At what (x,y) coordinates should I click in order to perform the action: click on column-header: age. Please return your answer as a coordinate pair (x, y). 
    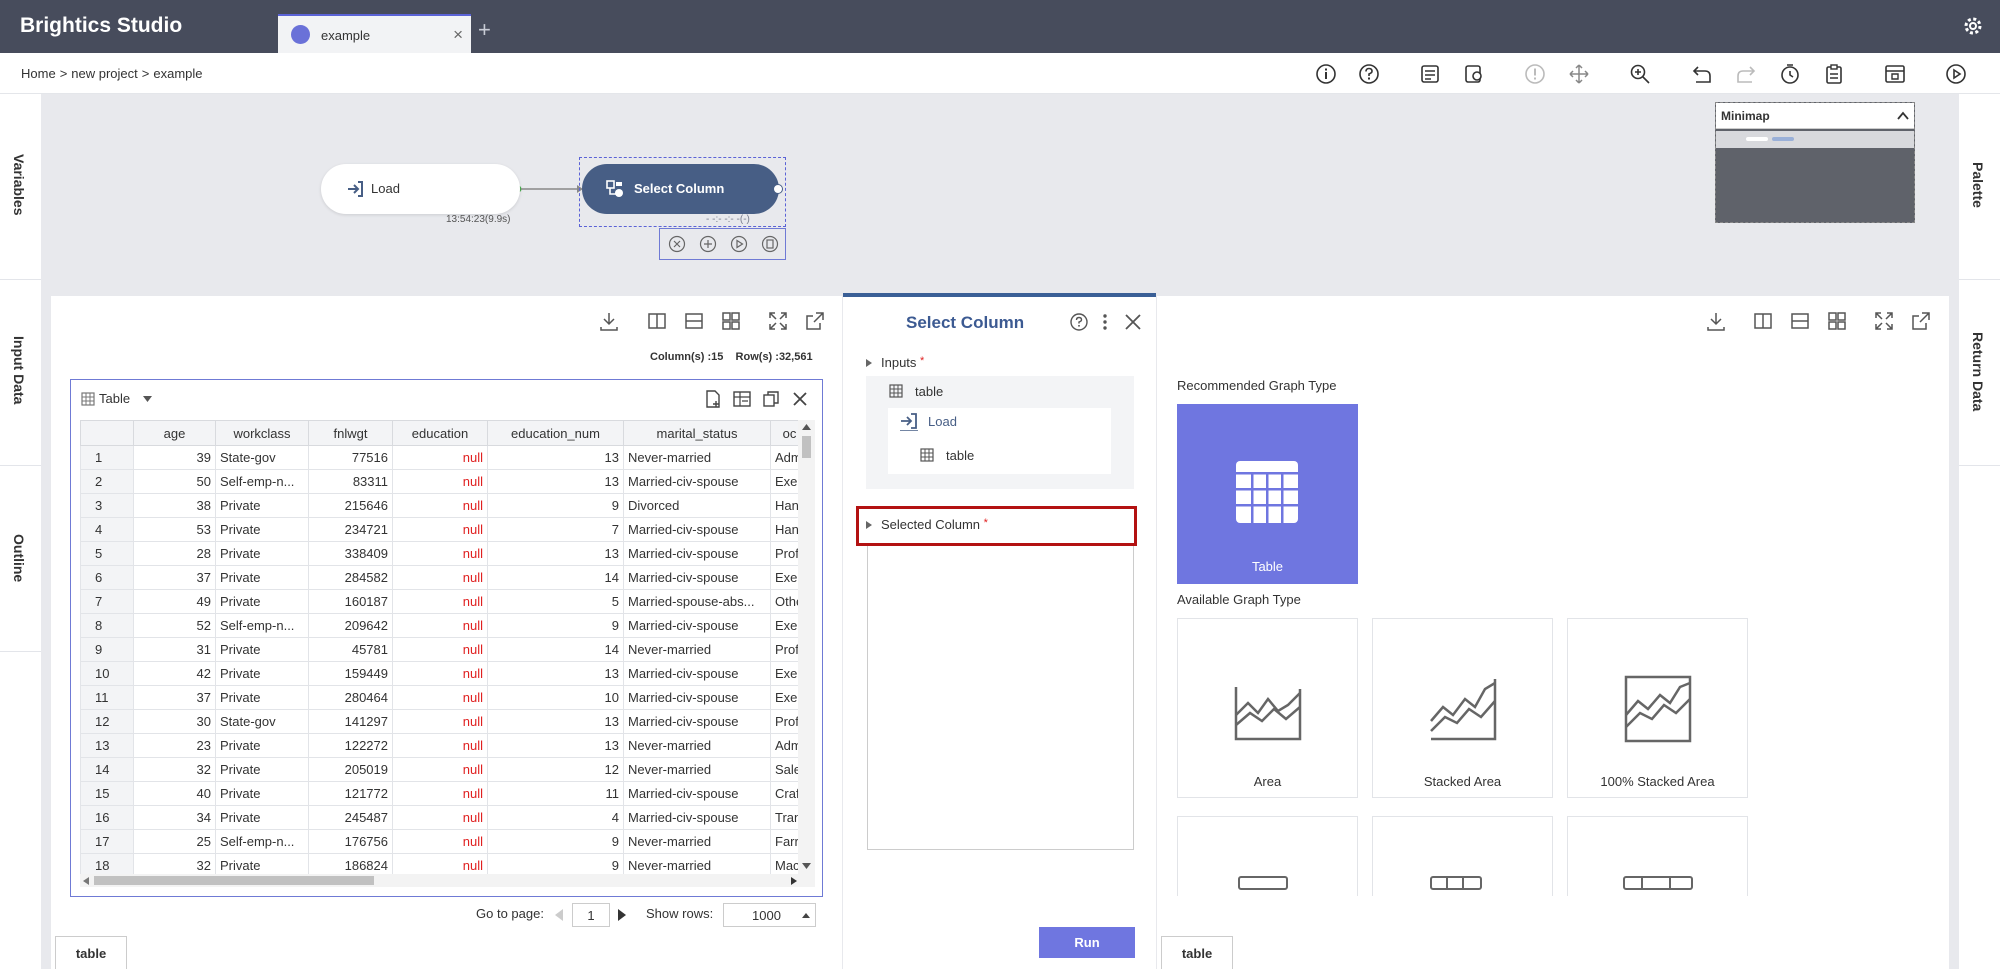
    Looking at the image, I should click on (174, 433).